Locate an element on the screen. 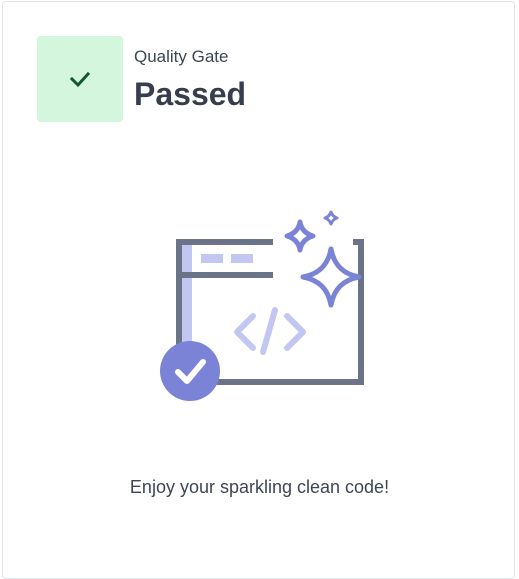 Image resolution: width=519 pixels, height=579 pixels. quality-gate-status: Passed is located at coordinates (190, 94).